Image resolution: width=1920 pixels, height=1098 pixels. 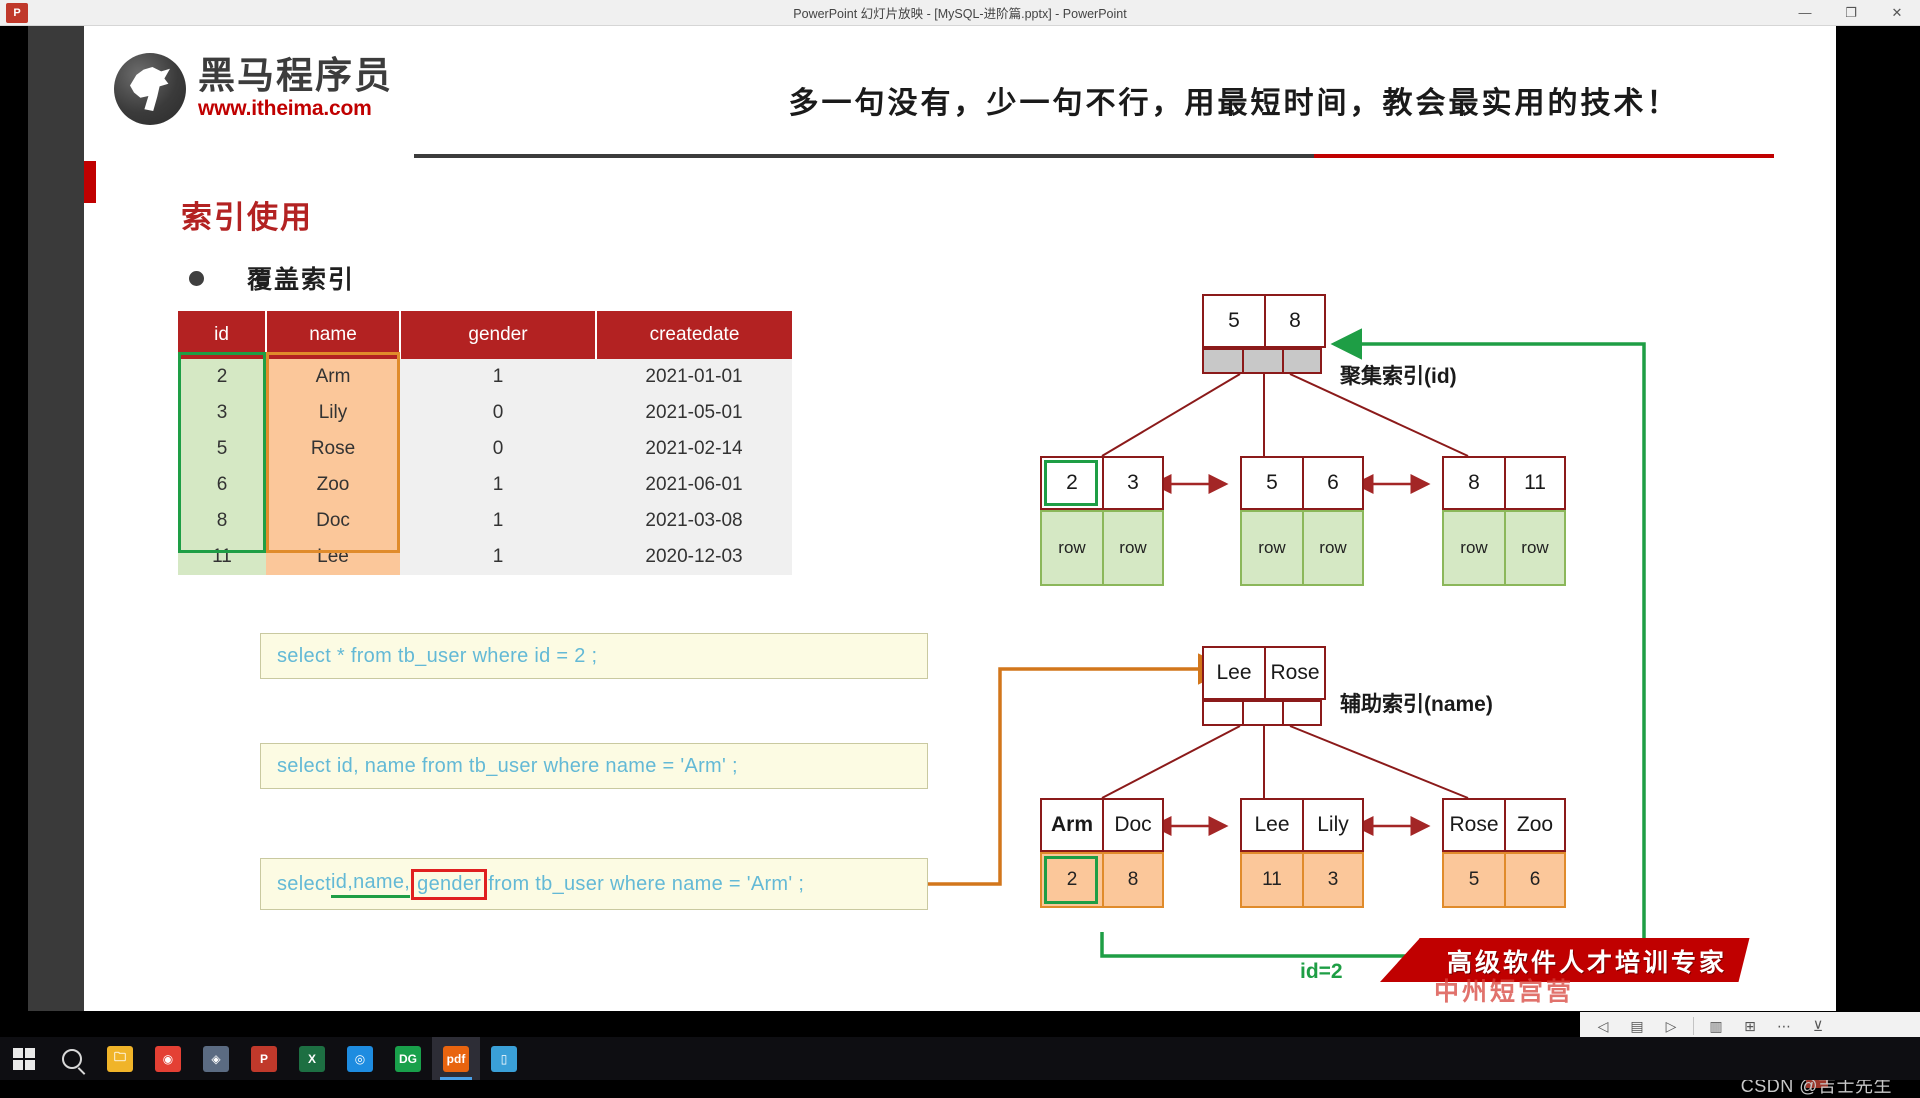 What do you see at coordinates (72, 1058) in the screenshot?
I see `taskbar-search-button` at bounding box center [72, 1058].